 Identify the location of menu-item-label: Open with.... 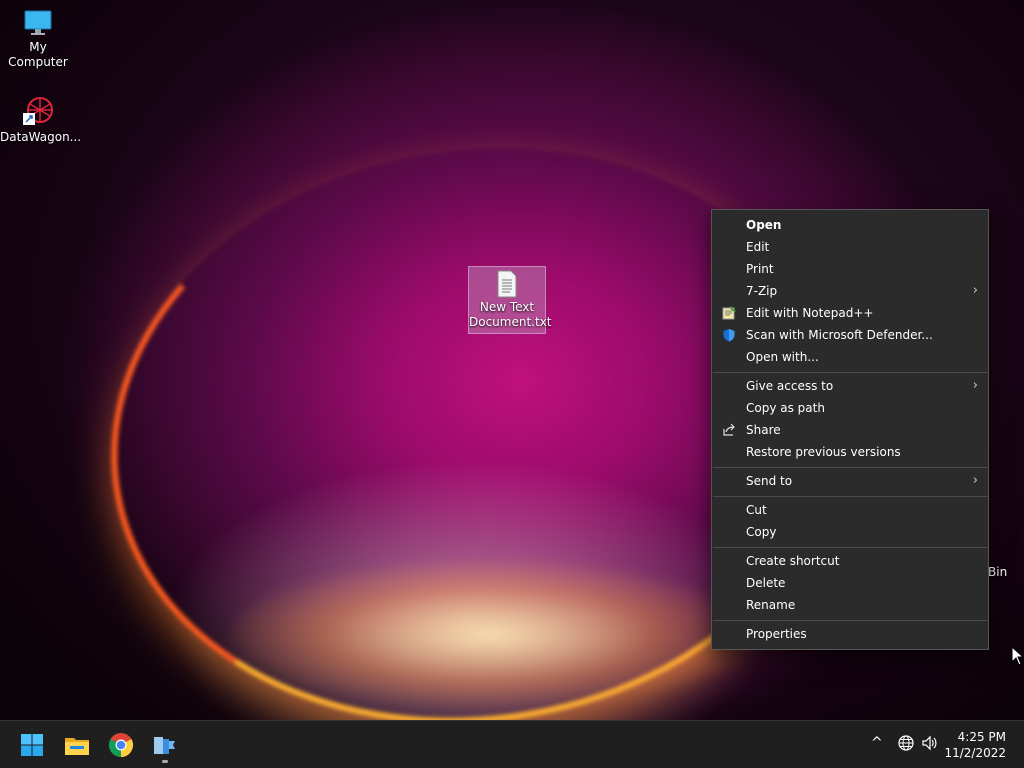
(782, 357).